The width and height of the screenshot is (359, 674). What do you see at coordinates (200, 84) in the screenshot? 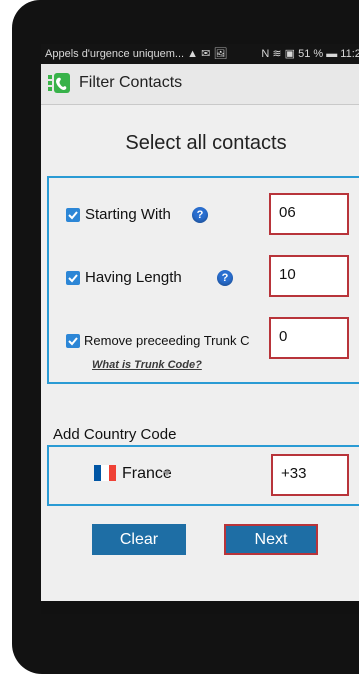
I see `app-bar: Filter Contacts` at bounding box center [200, 84].